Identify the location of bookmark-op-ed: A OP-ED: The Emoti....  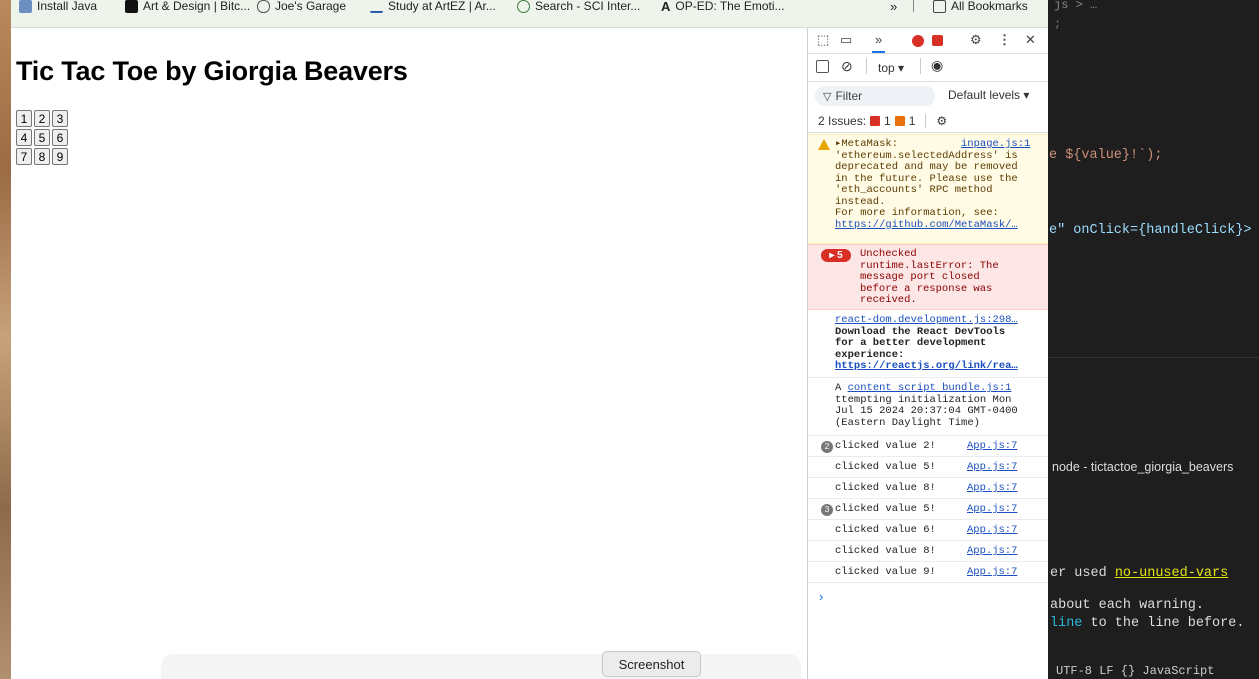
(723, 7).